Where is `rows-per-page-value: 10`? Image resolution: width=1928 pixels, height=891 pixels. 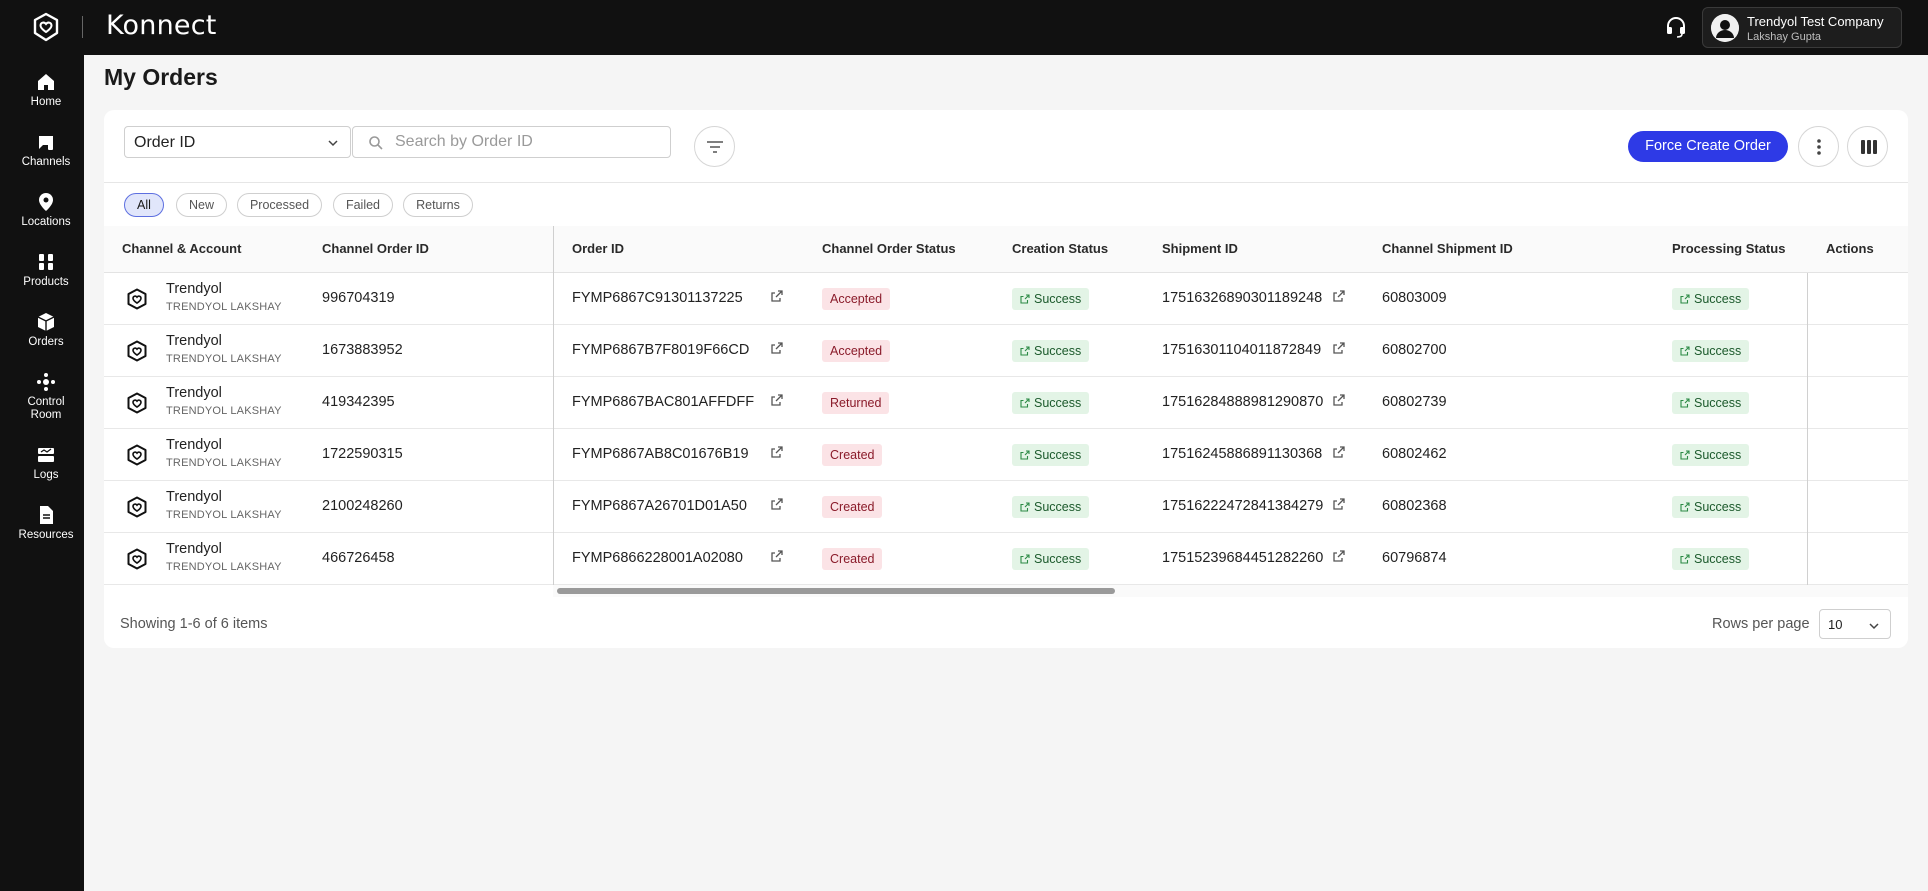 rows-per-page-value: 10 is located at coordinates (1835, 624).